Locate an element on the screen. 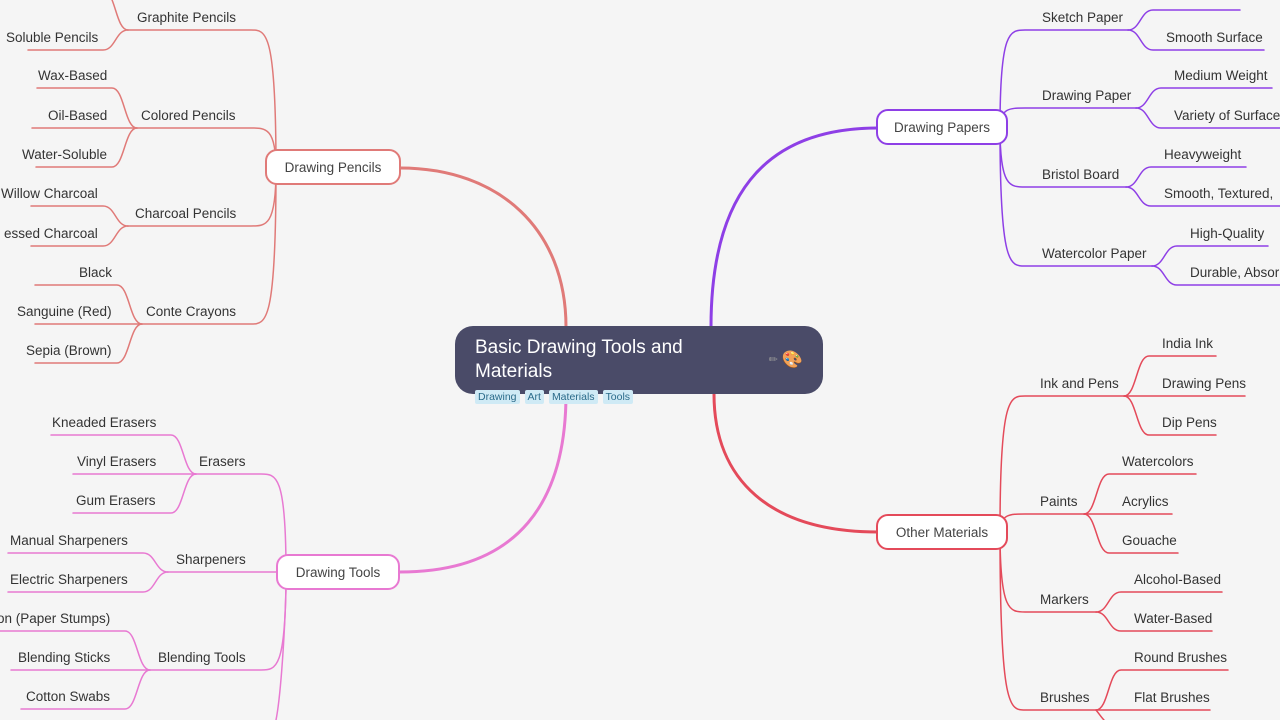 Image resolution: width=1280 pixels, height=720 pixels. subtopic-ink-and-pens: Ink and Pens is located at coordinates (1079, 384).